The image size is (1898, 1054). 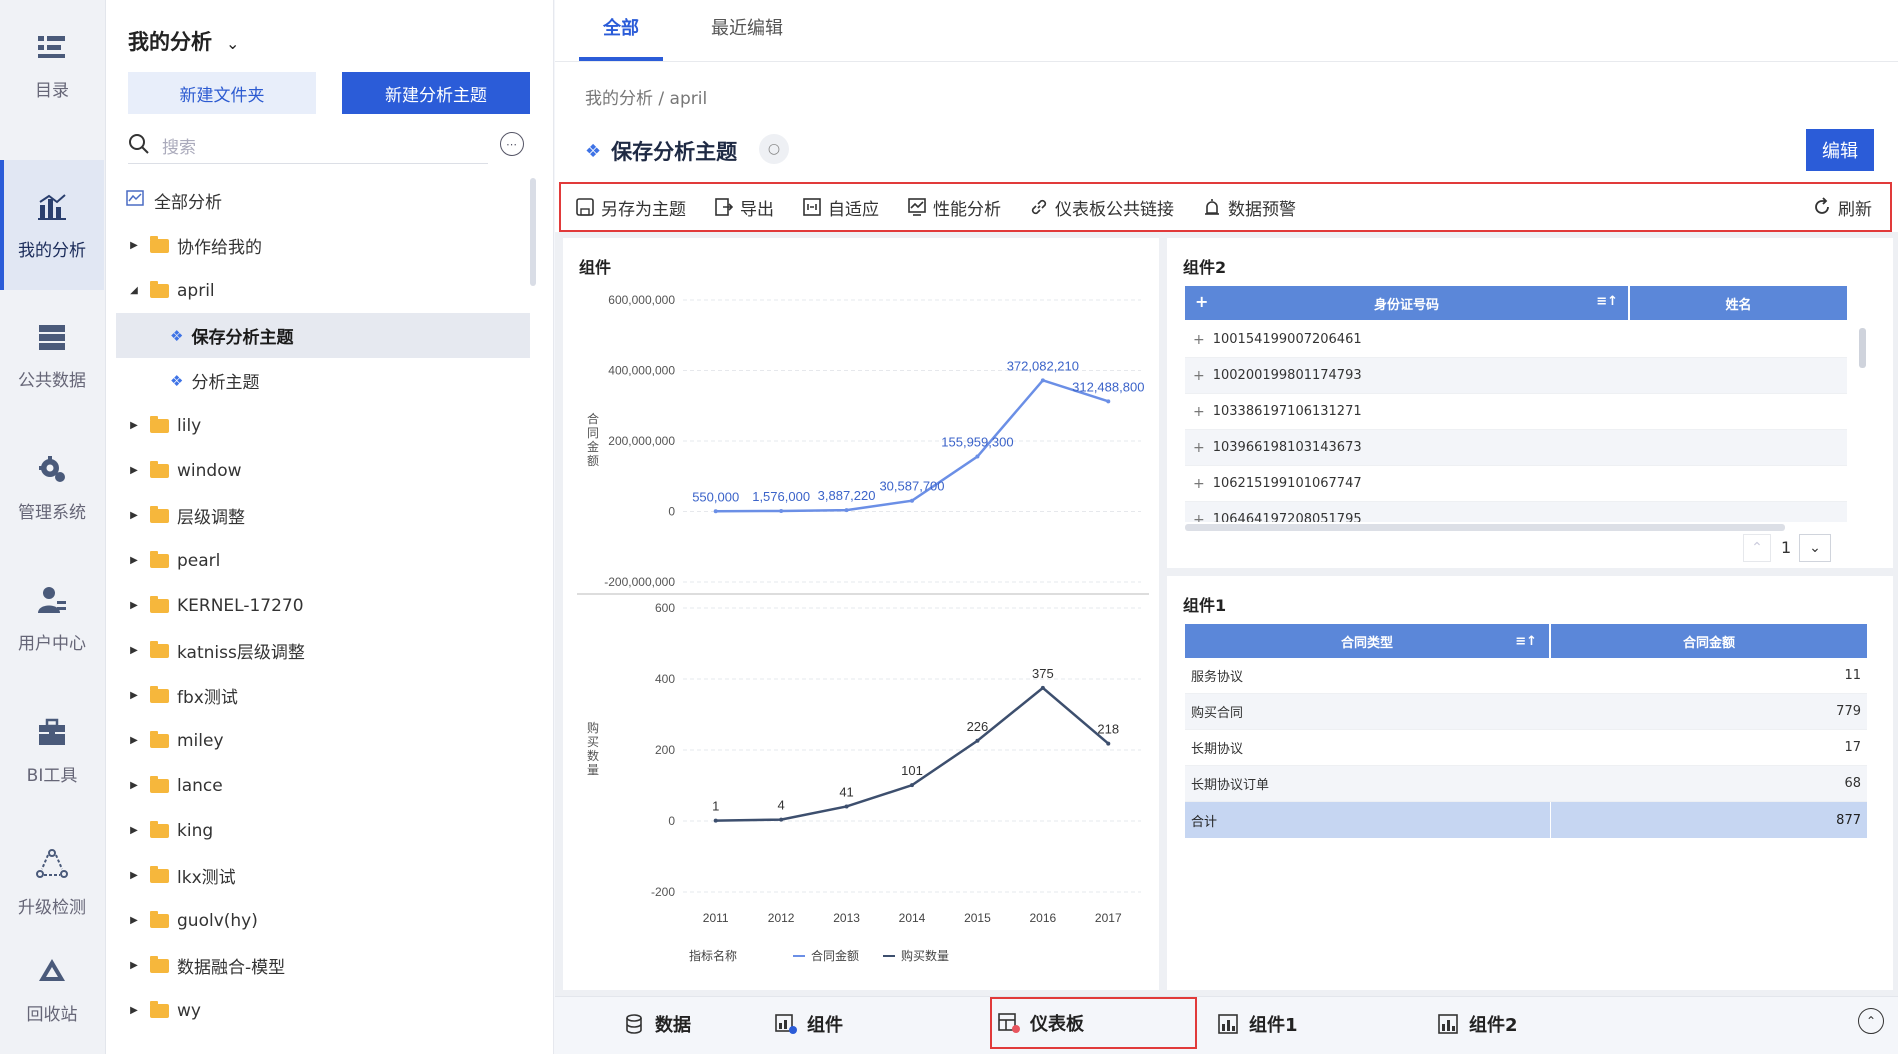 I want to click on export-button: 导出, so click(x=744, y=207).